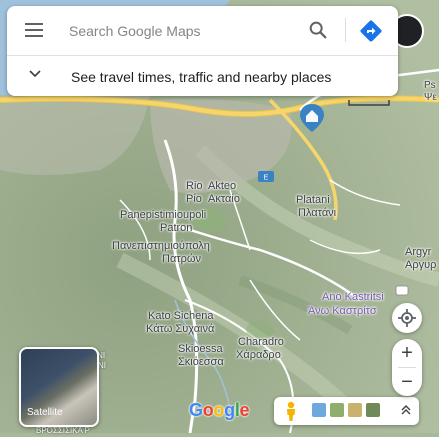 The height and width of the screenshot is (437, 439). I want to click on pegman-icon, so click(291, 411).